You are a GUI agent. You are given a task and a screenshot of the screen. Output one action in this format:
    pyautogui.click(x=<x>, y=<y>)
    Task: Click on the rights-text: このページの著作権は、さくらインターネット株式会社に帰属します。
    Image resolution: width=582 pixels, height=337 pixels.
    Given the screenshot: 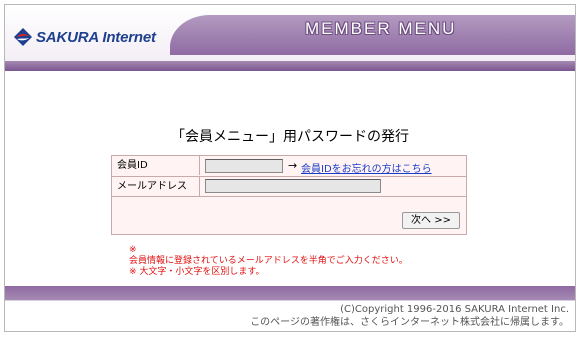 What is the action you would take?
    pyautogui.click(x=409, y=322)
    